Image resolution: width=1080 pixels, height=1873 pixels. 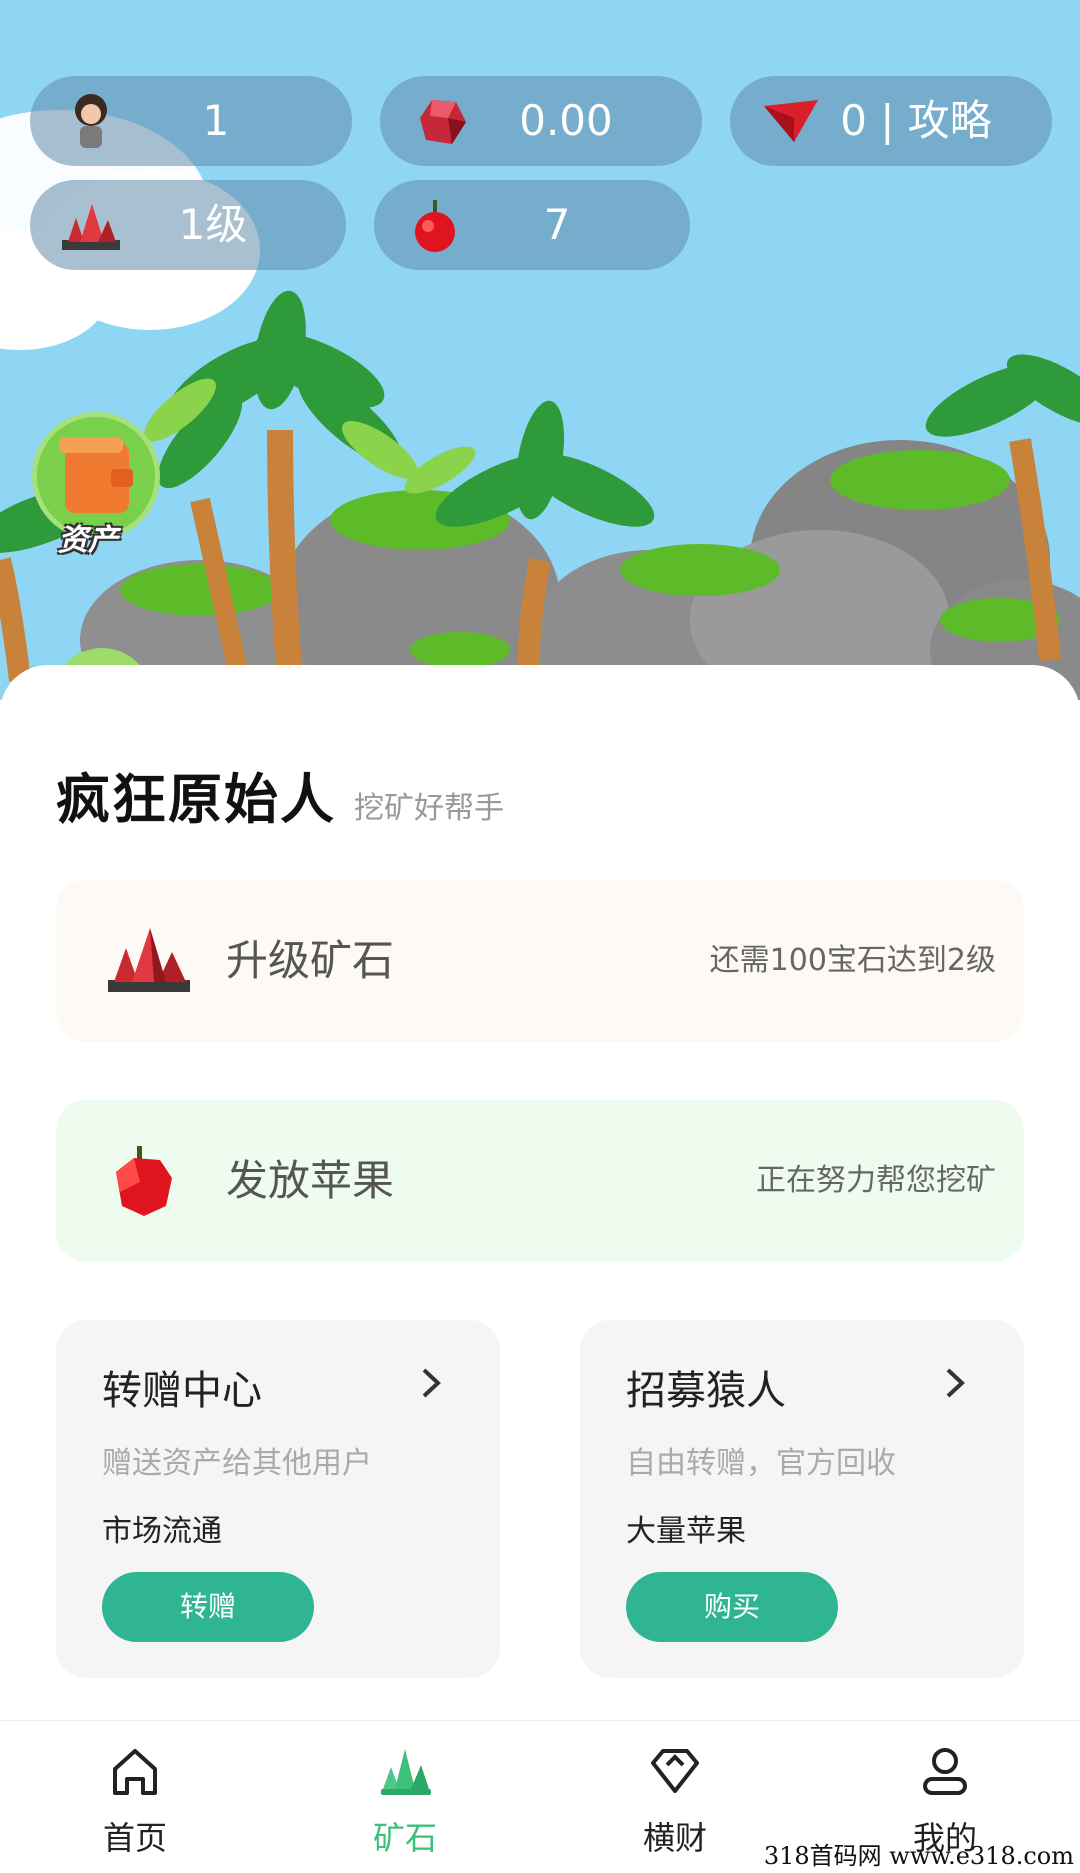 What do you see at coordinates (675, 1771) in the screenshot?
I see `diamond-icon` at bounding box center [675, 1771].